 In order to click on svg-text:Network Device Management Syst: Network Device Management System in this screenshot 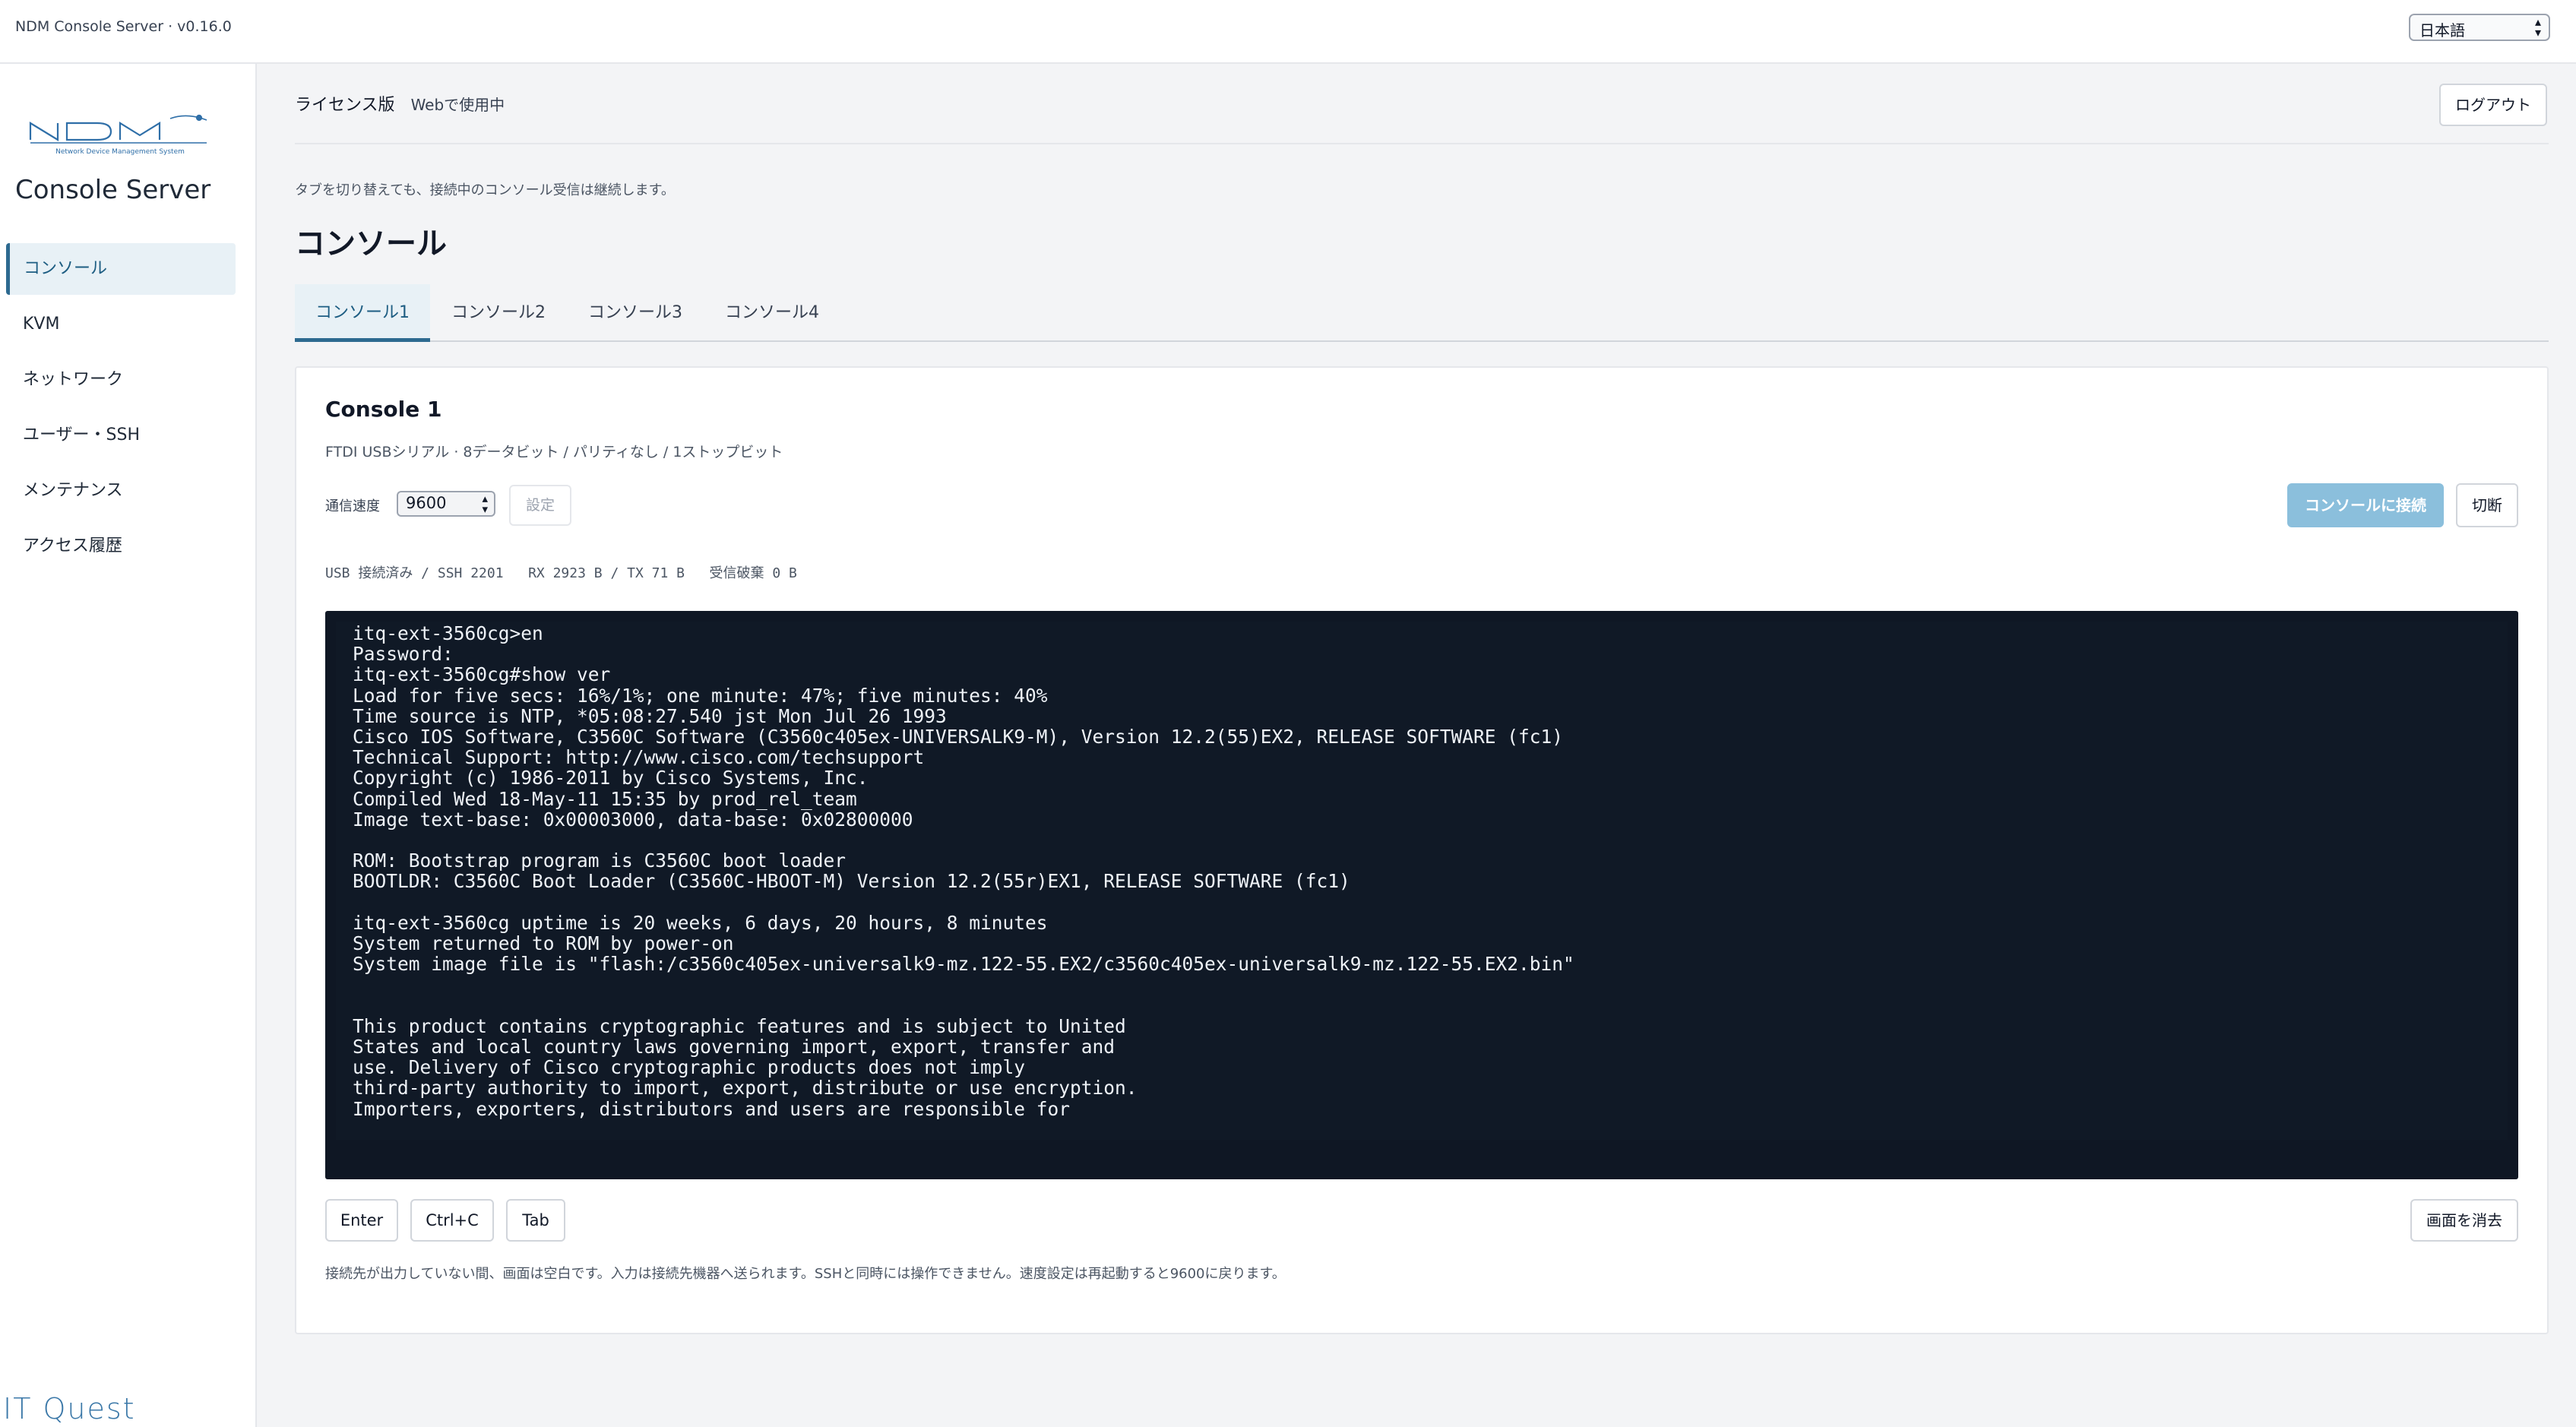, I will do `click(120, 152)`.